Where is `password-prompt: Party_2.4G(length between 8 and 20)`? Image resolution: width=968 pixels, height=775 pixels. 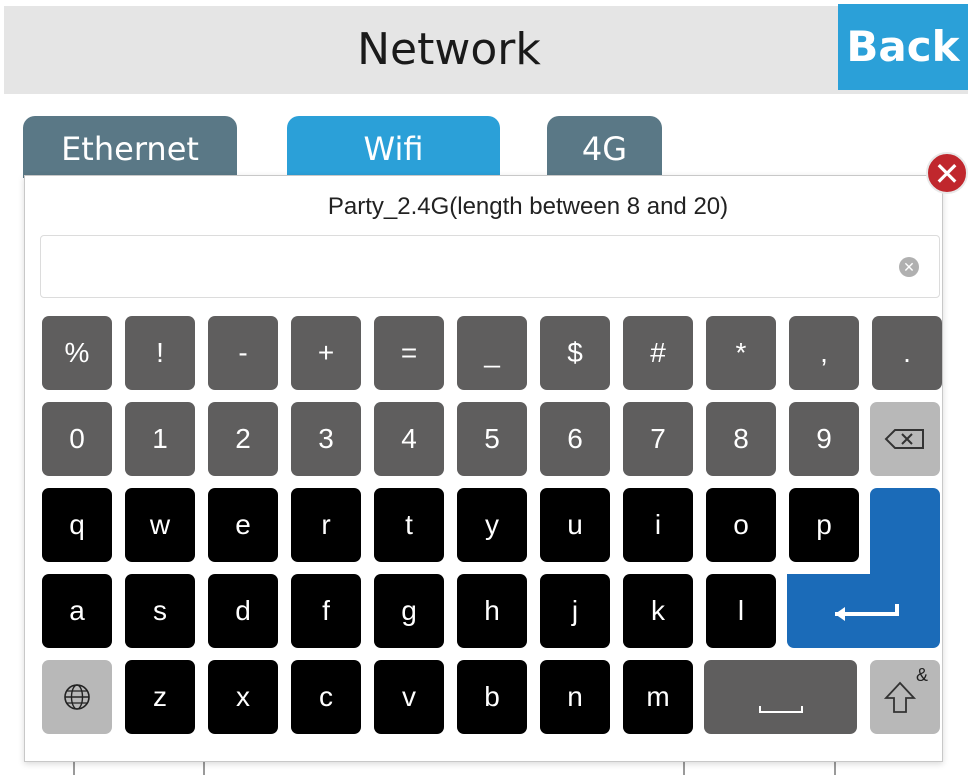 password-prompt: Party_2.4G(length between 8 and 20) is located at coordinates (528, 206).